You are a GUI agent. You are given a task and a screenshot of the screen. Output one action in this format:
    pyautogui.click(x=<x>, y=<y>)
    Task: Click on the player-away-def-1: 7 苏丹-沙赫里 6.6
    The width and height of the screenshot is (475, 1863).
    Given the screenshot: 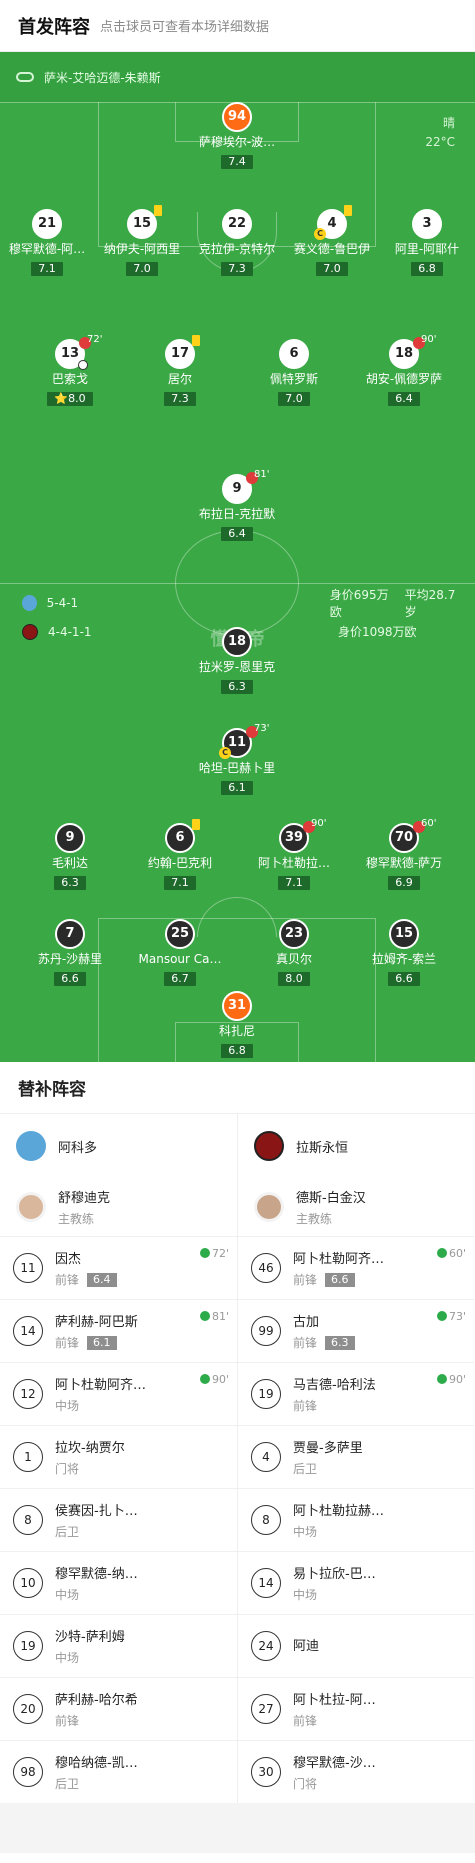 What is the action you would take?
    pyautogui.click(x=70, y=952)
    